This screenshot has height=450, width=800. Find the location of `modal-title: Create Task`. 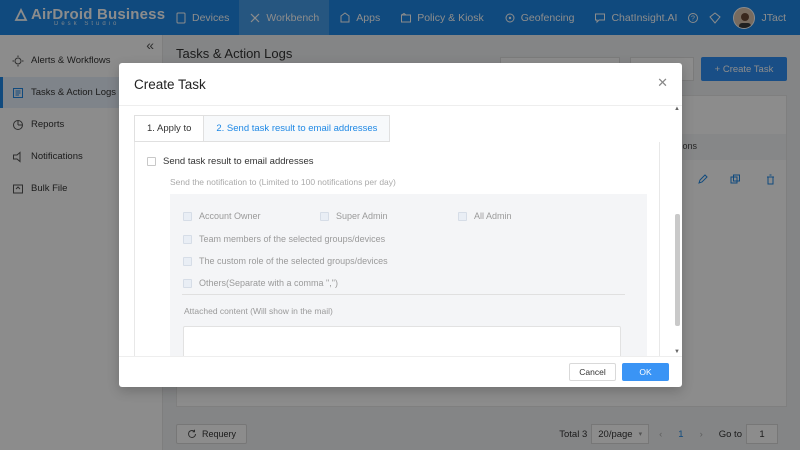

modal-title: Create Task is located at coordinates (170, 84).